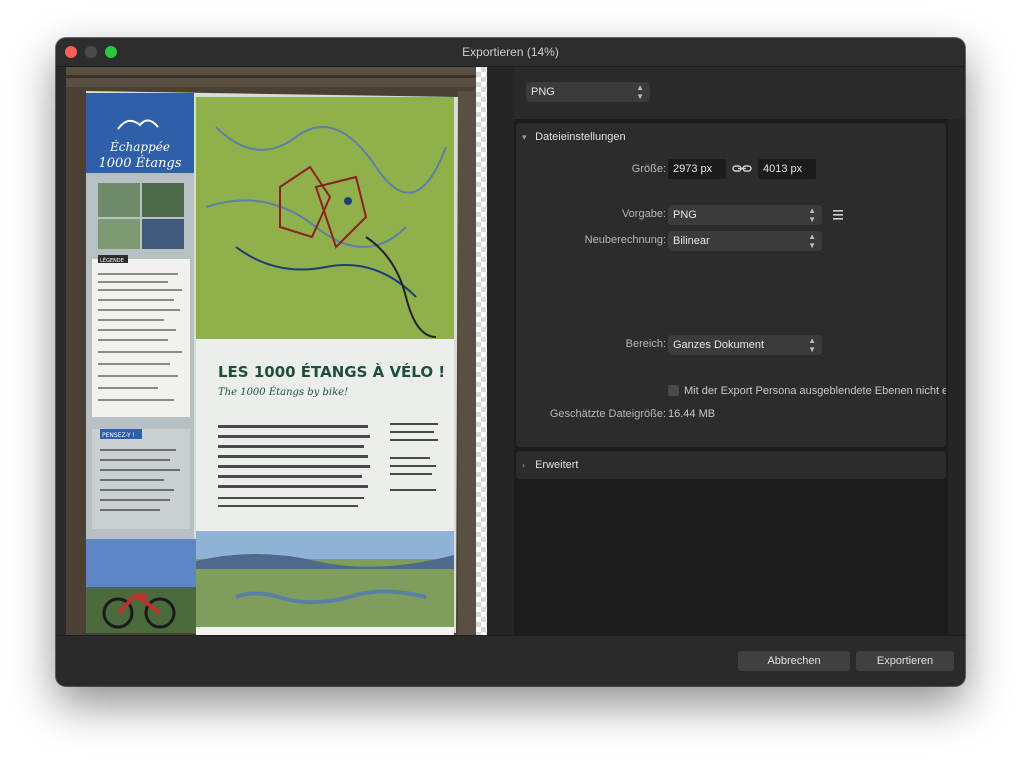 Image resolution: width=1021 pixels, height=760 pixels. Describe the element at coordinates (742, 169) in the screenshot. I see `link-icon` at that location.